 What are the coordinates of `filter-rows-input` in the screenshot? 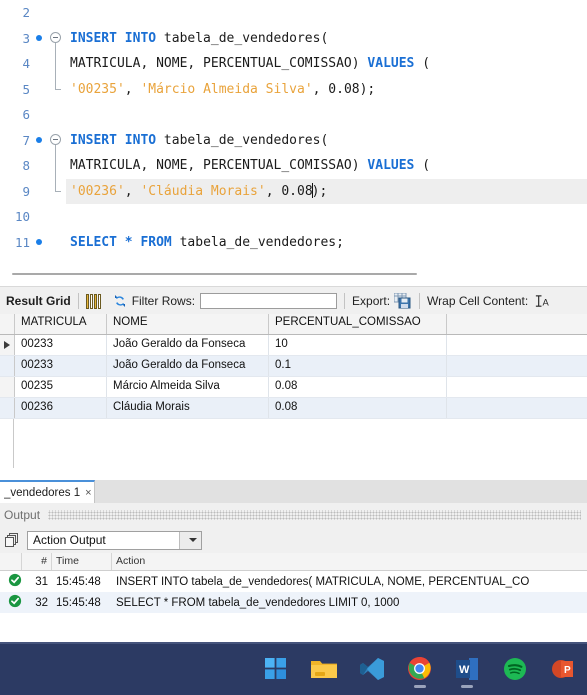 It's located at (269, 301).